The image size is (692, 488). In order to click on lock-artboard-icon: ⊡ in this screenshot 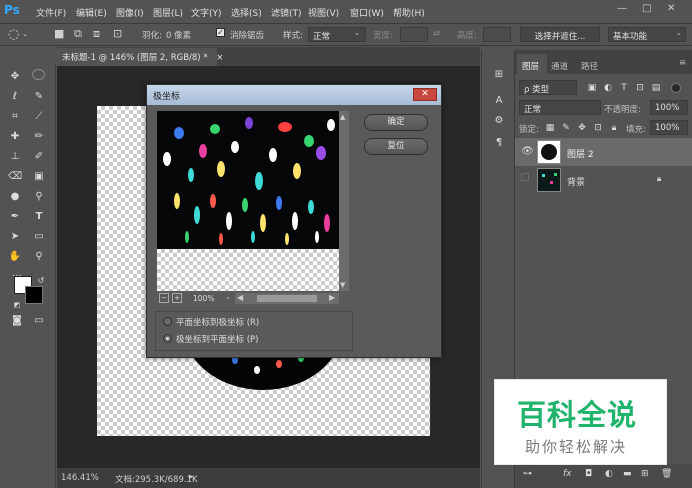, I will do `click(598, 128)`.